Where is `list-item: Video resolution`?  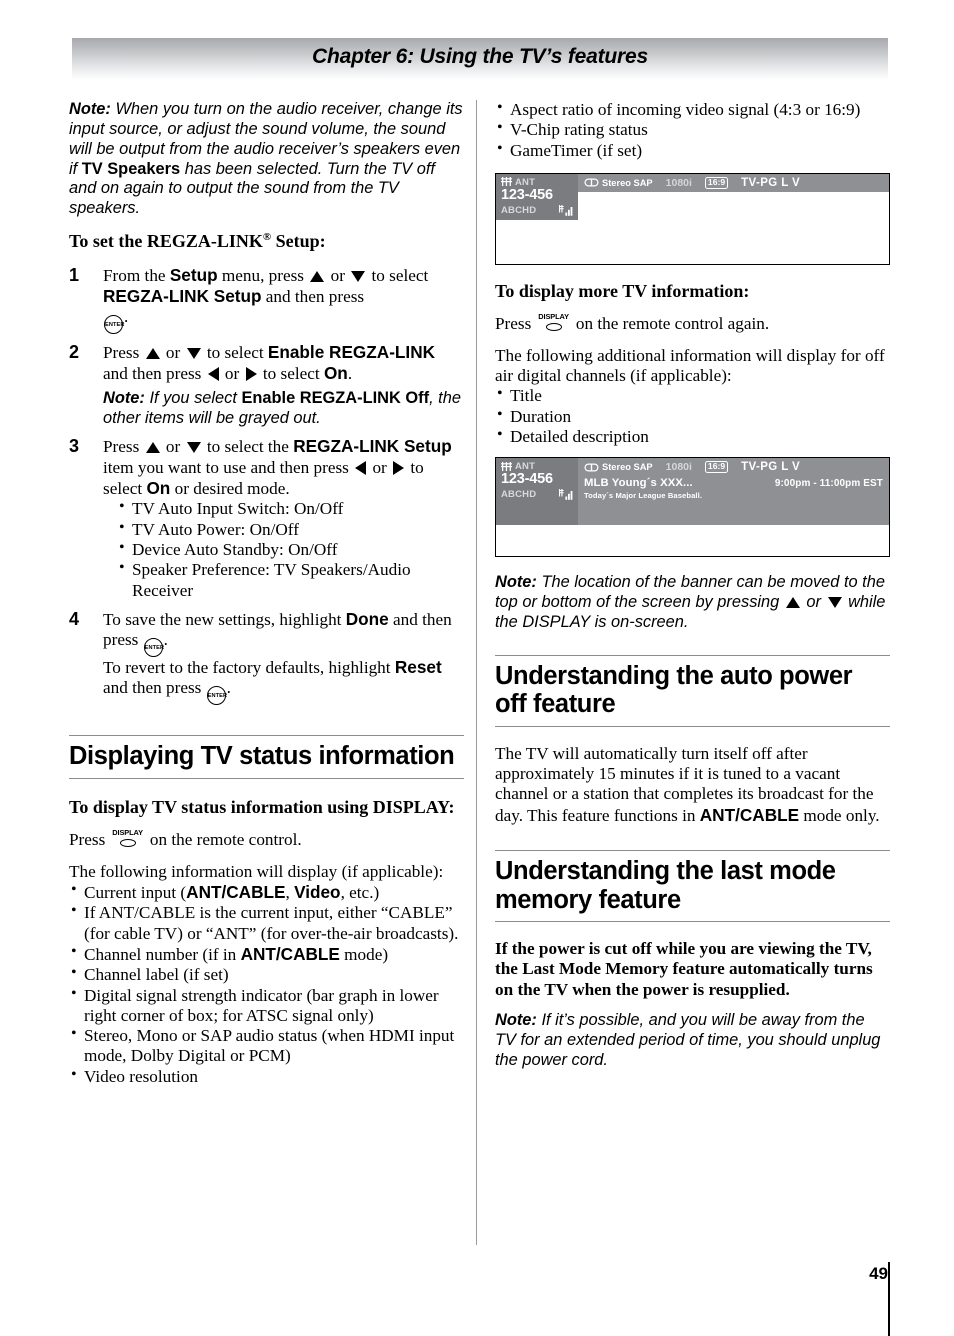 list-item: Video resolution is located at coordinates (266, 1076).